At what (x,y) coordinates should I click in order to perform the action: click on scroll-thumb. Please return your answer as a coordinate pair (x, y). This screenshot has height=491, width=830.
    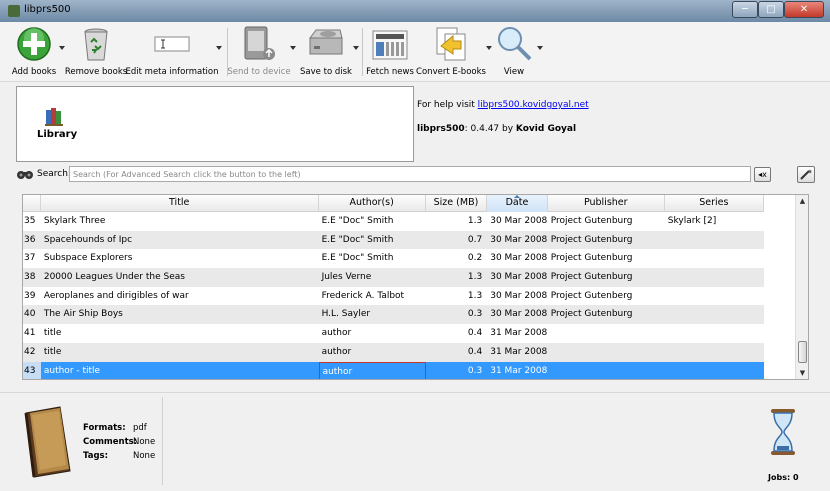
    Looking at the image, I should click on (802, 352).